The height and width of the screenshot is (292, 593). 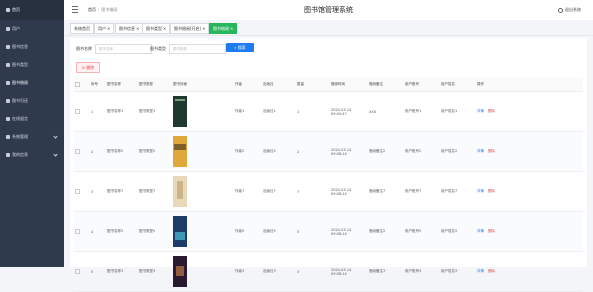 I want to click on sidebar-item-borrow: 图书借阅, so click(x=32, y=83).